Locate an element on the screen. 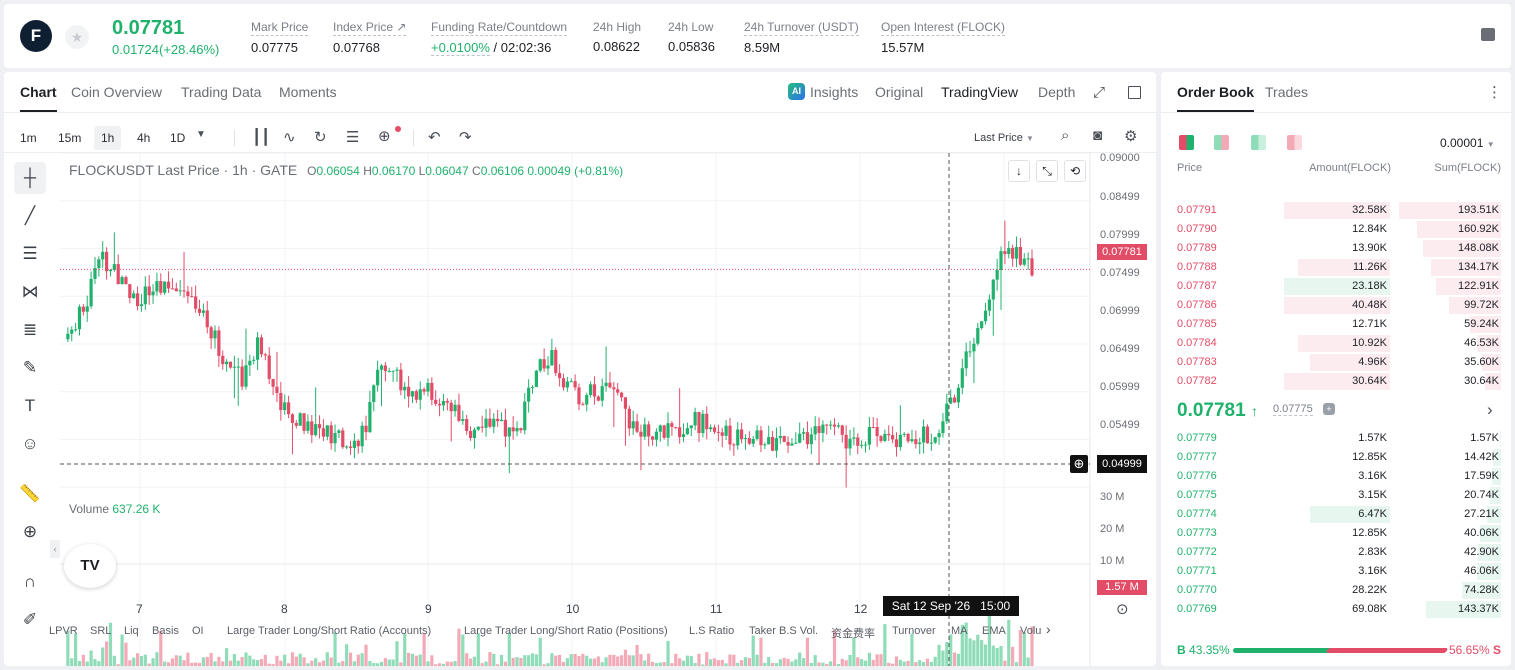 Image resolution: width=1515 pixels, height=670 pixels. ask-row: 0.07790 12.84K 160.92K is located at coordinates (1336, 229).